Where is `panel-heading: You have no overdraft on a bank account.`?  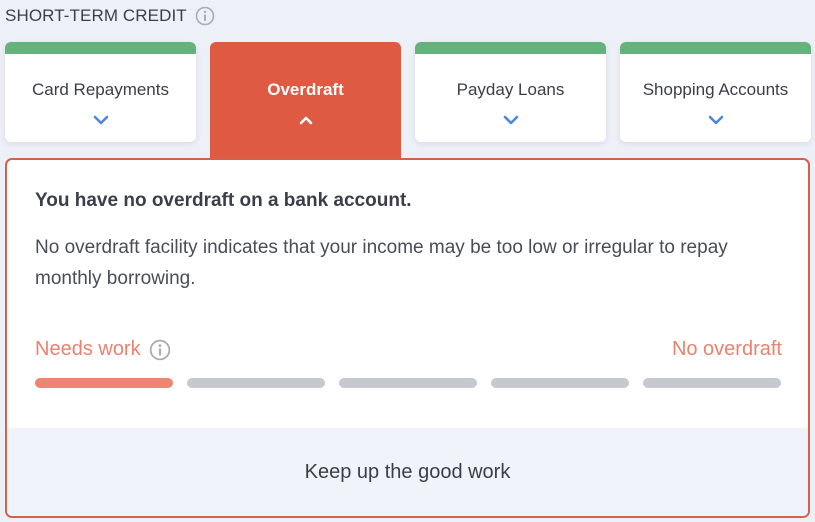 panel-heading: You have no overdraft on a bank account. is located at coordinates (223, 200).